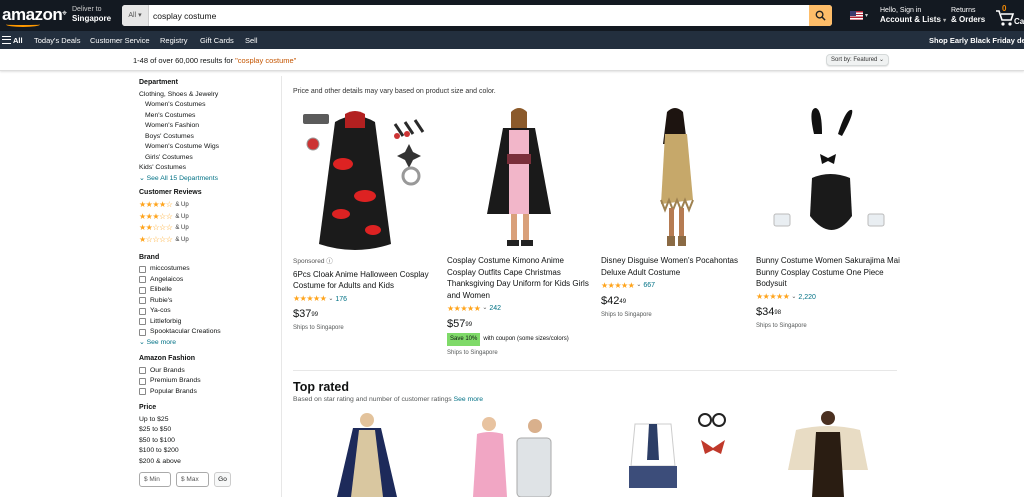  I want to click on price-range-link: $50 to $100, so click(209, 441).